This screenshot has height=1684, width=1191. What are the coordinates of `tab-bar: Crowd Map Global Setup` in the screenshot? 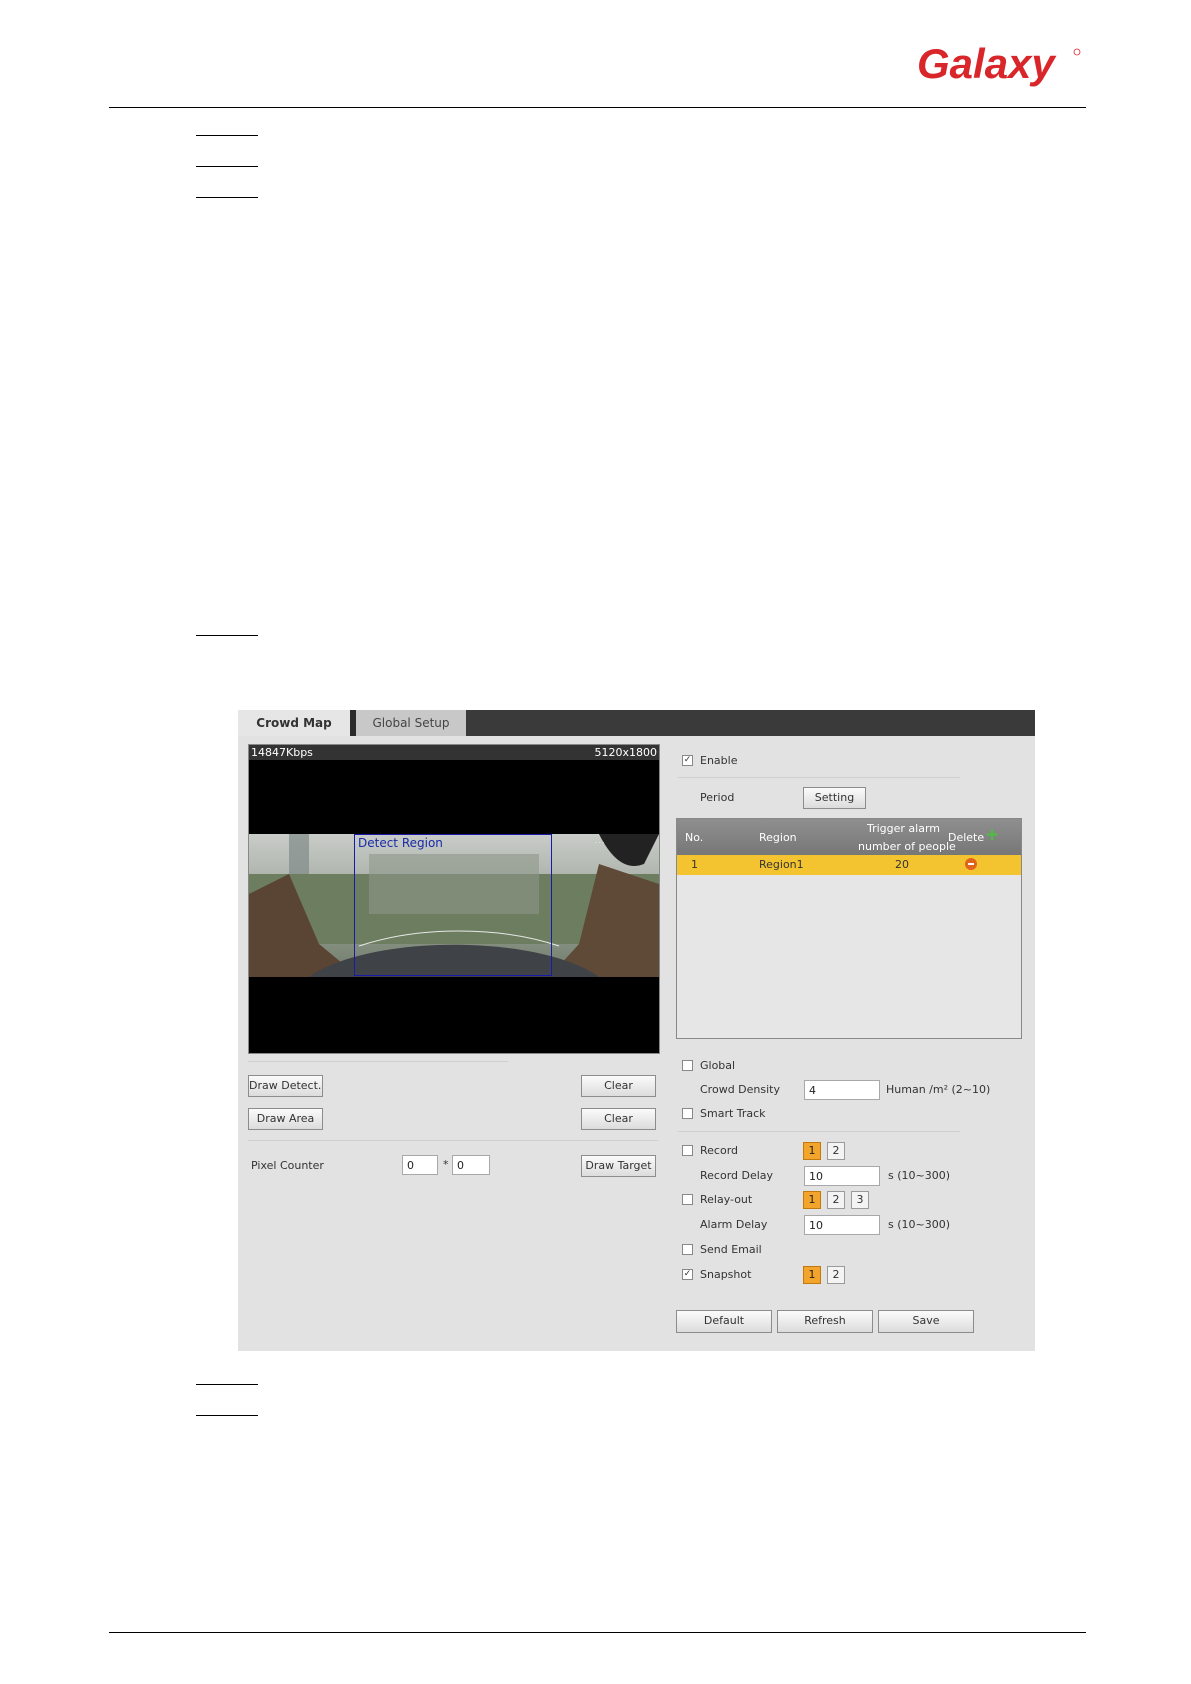 It's located at (636, 723).